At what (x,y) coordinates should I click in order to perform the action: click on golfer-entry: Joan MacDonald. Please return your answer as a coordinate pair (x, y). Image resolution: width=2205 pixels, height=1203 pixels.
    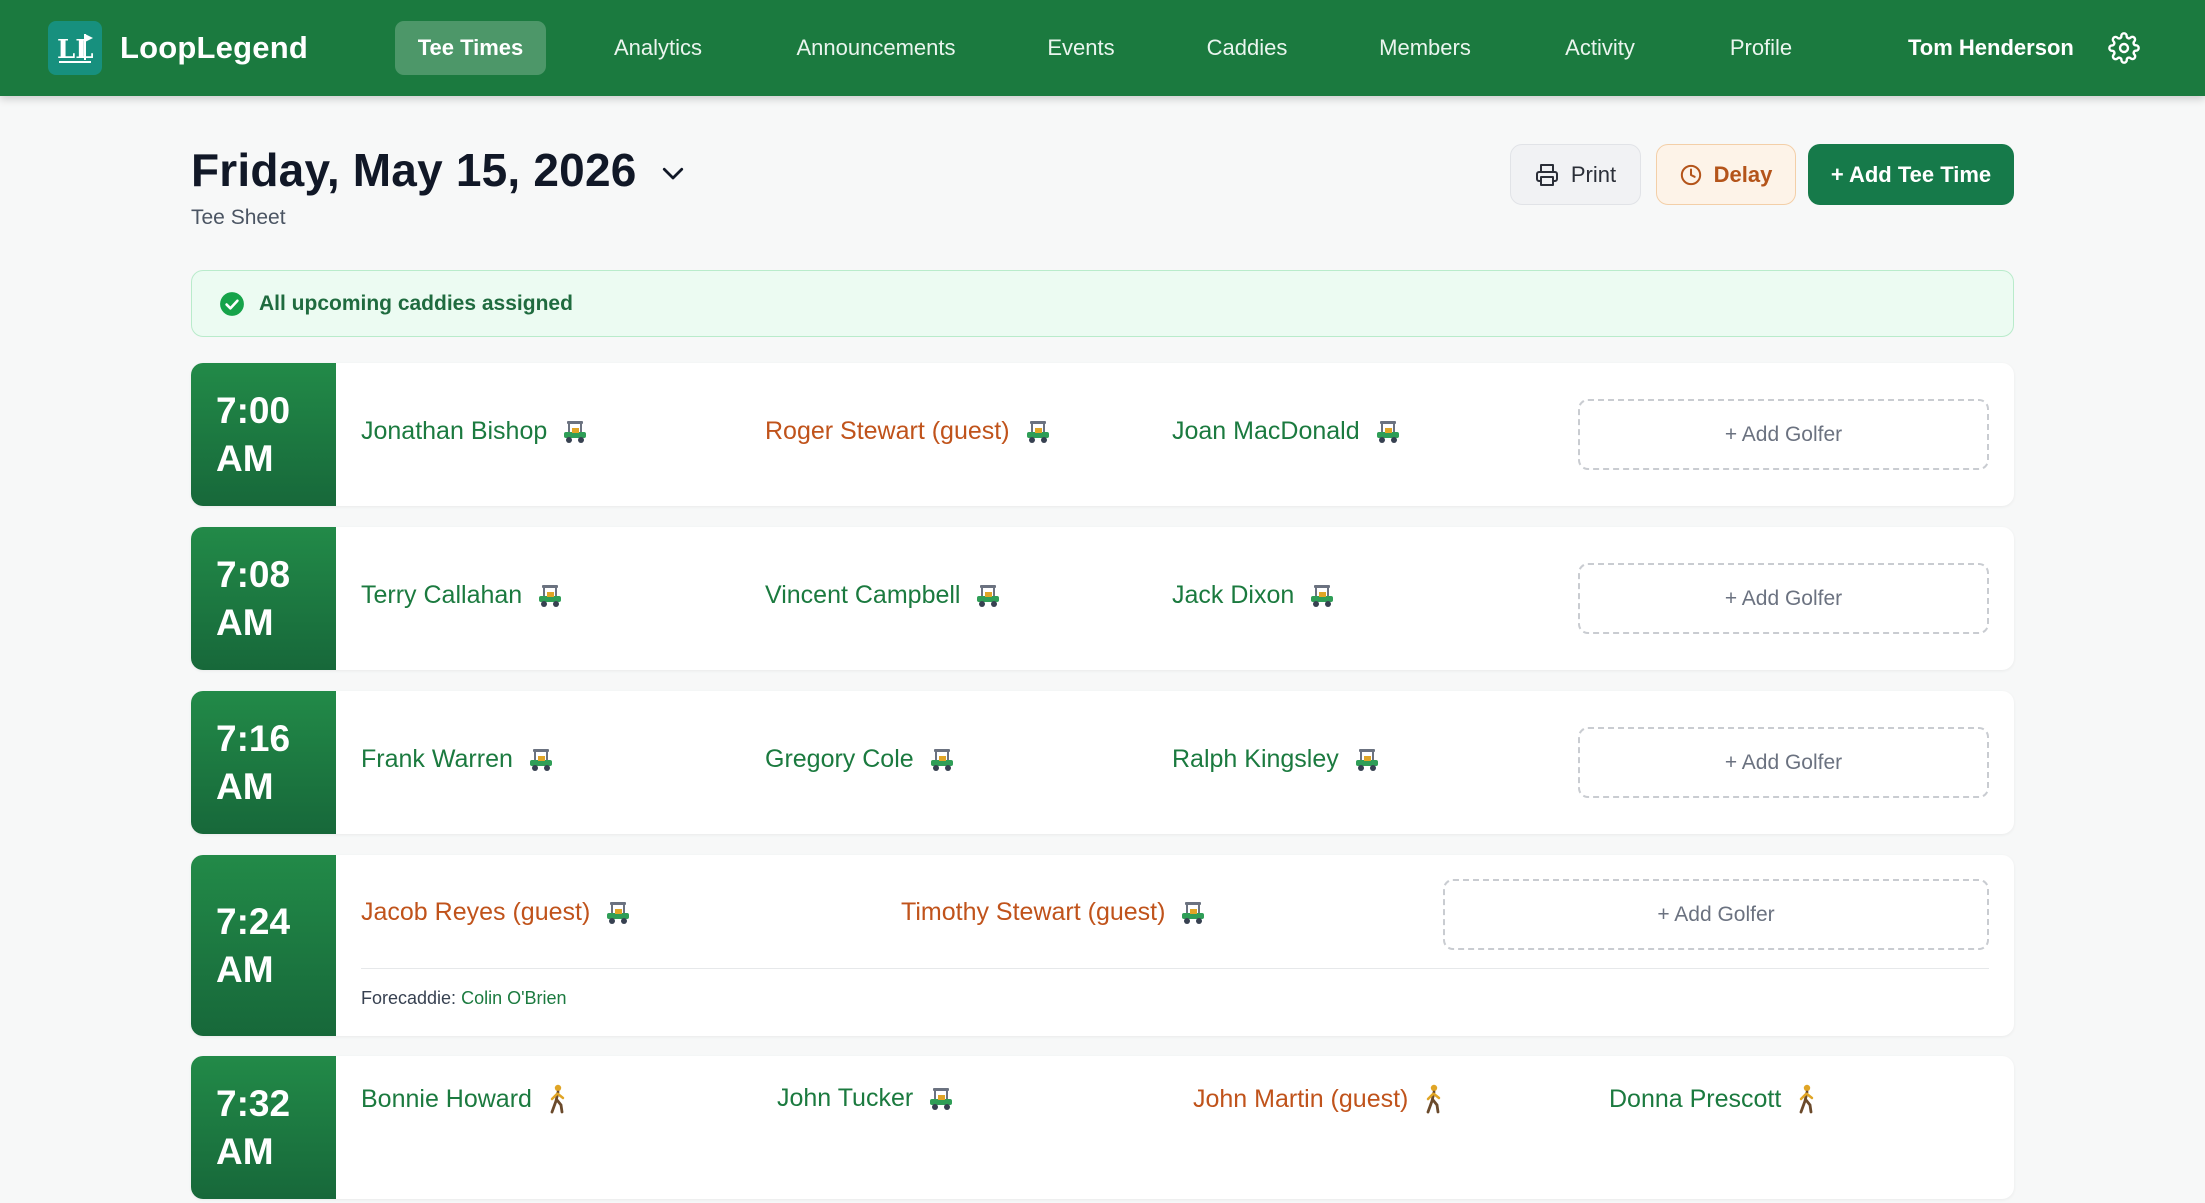
    Looking at the image, I should click on (1287, 431).